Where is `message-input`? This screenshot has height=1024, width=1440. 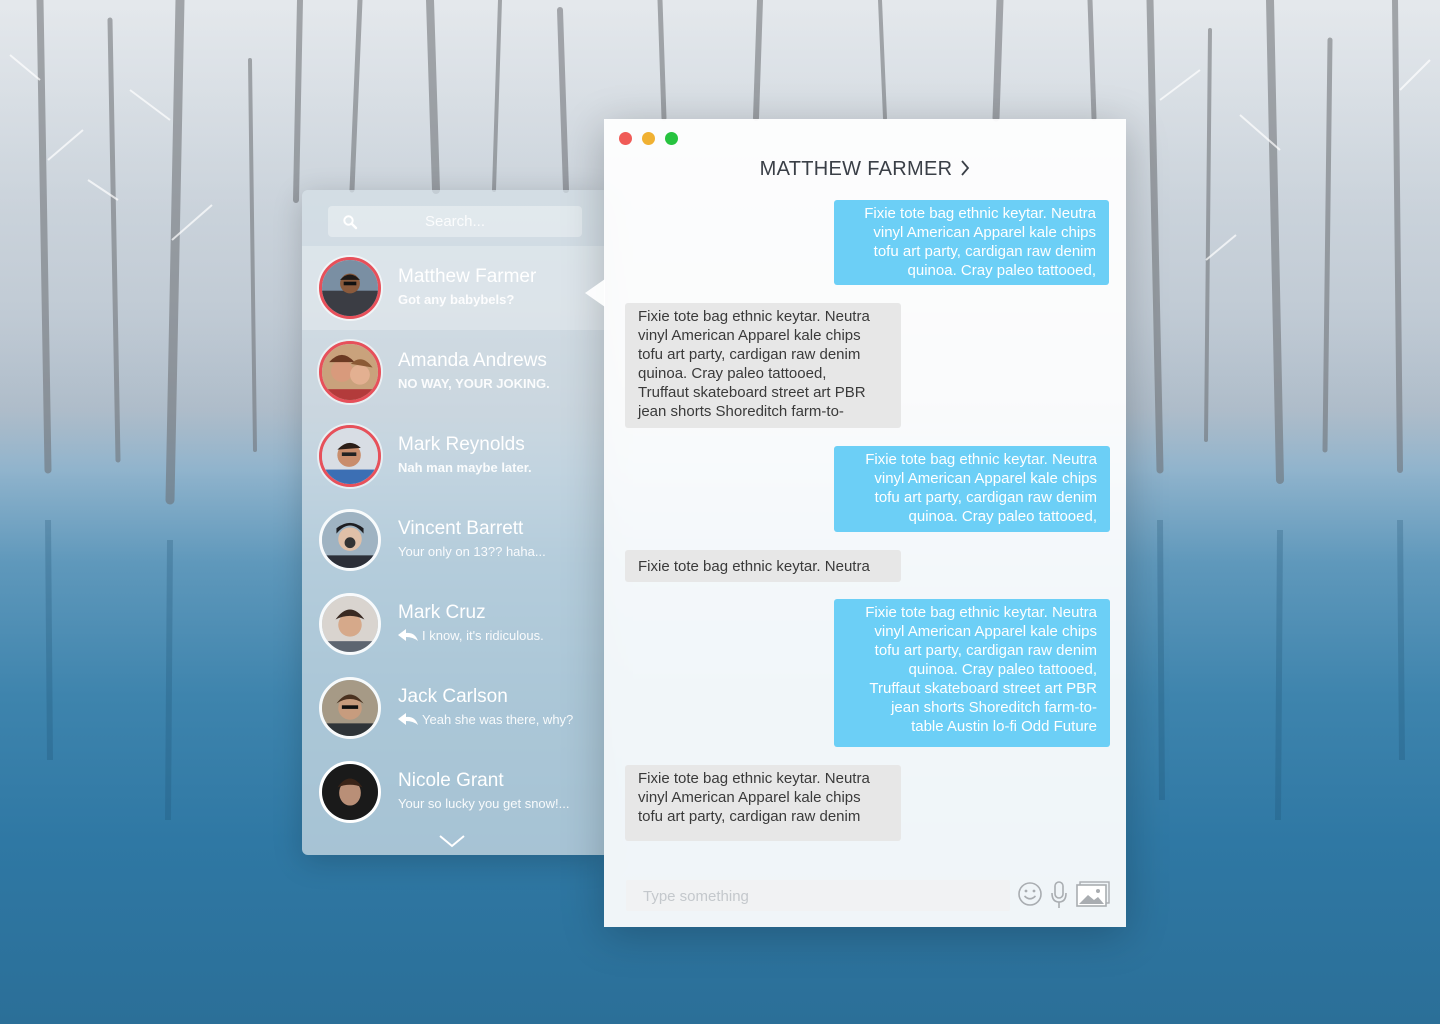 message-input is located at coordinates (815, 896).